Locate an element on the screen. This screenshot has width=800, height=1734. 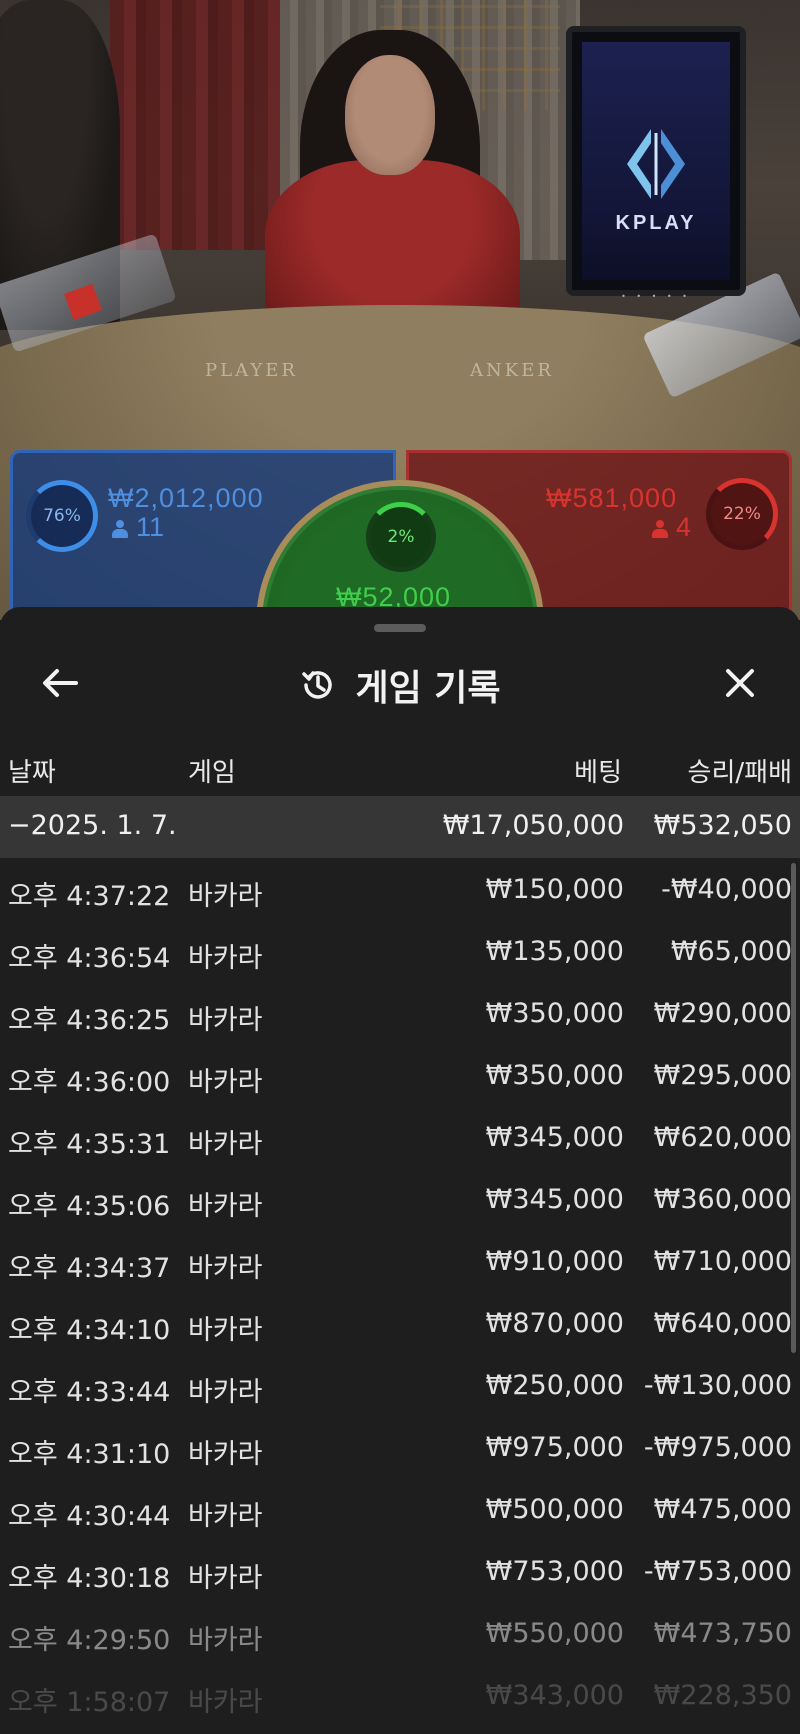
sheet-drag-handle is located at coordinates (400, 628).